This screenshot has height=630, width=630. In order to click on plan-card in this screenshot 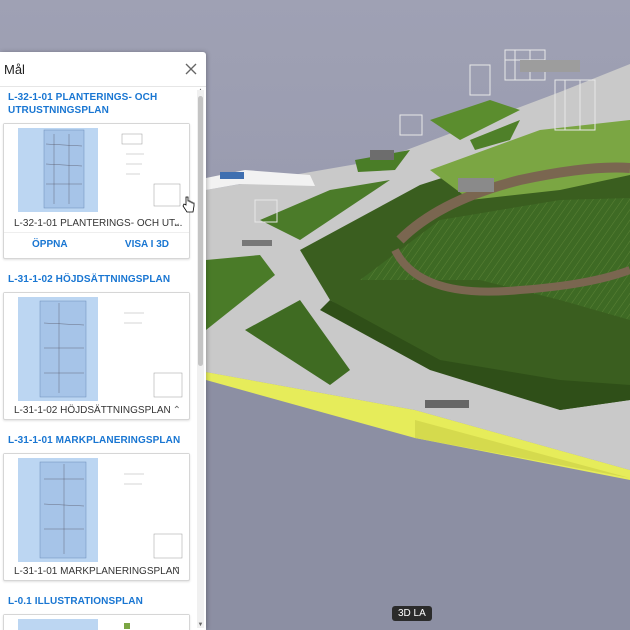, I will do `click(96, 622)`.